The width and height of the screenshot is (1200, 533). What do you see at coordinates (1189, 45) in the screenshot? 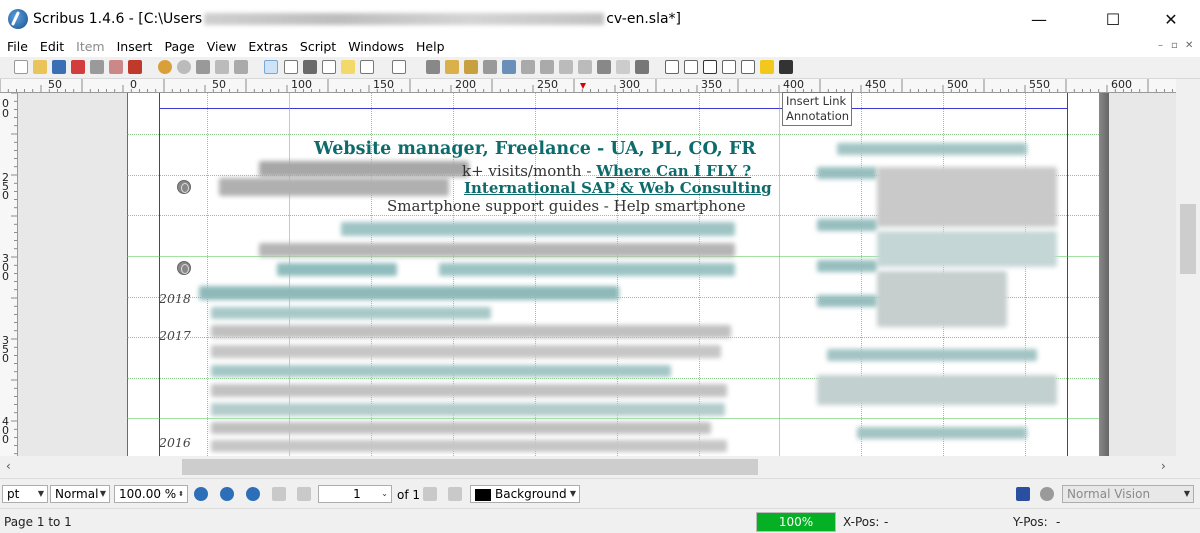
I see `mdi-close-button: ✕` at bounding box center [1189, 45].